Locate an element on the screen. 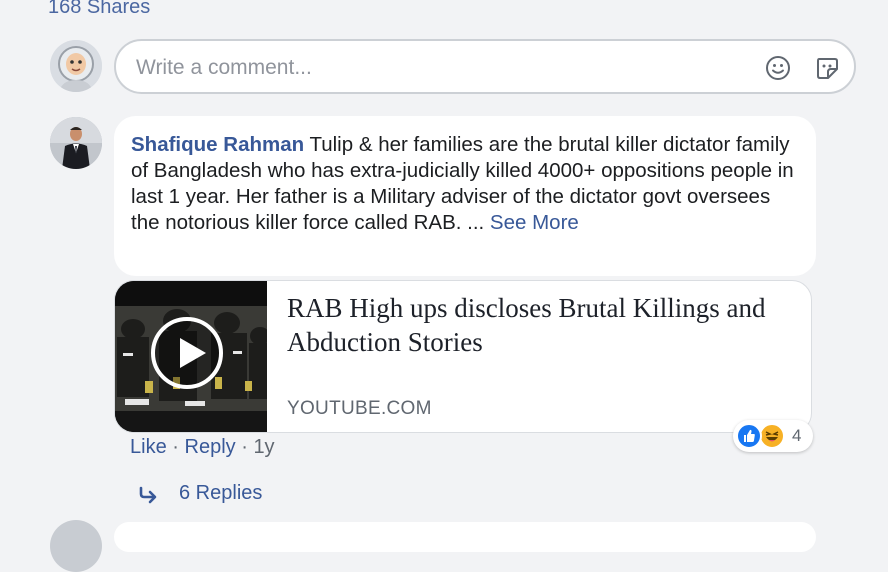  next-commenter-avatar is located at coordinates (76, 546).